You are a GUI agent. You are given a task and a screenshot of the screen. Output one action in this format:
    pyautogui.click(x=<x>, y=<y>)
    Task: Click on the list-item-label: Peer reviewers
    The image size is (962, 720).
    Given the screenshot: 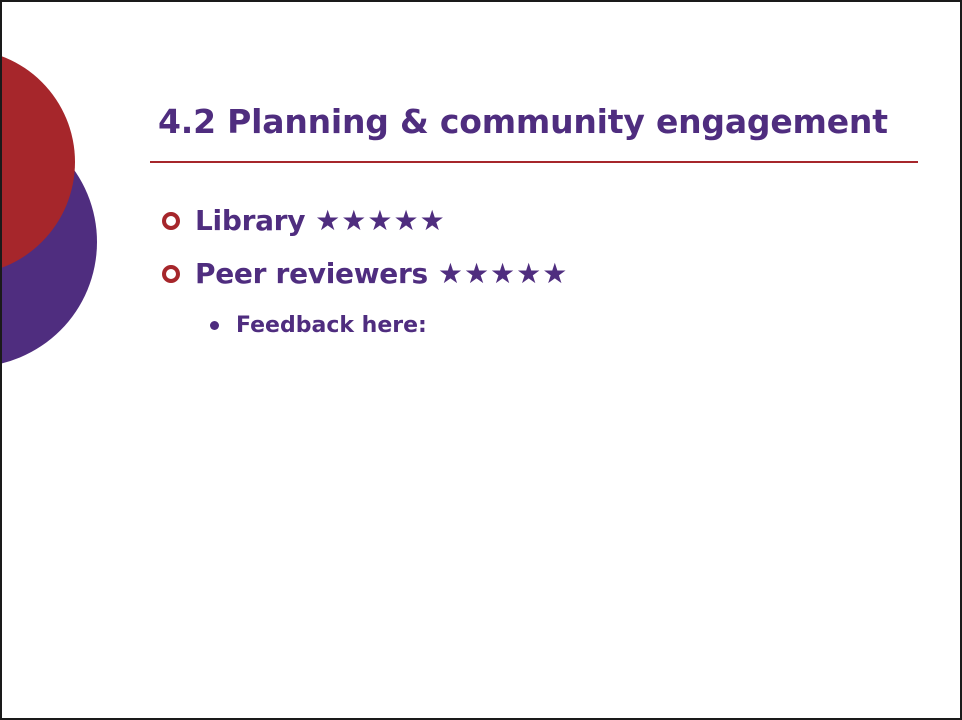 What is the action you would take?
    pyautogui.click(x=311, y=273)
    